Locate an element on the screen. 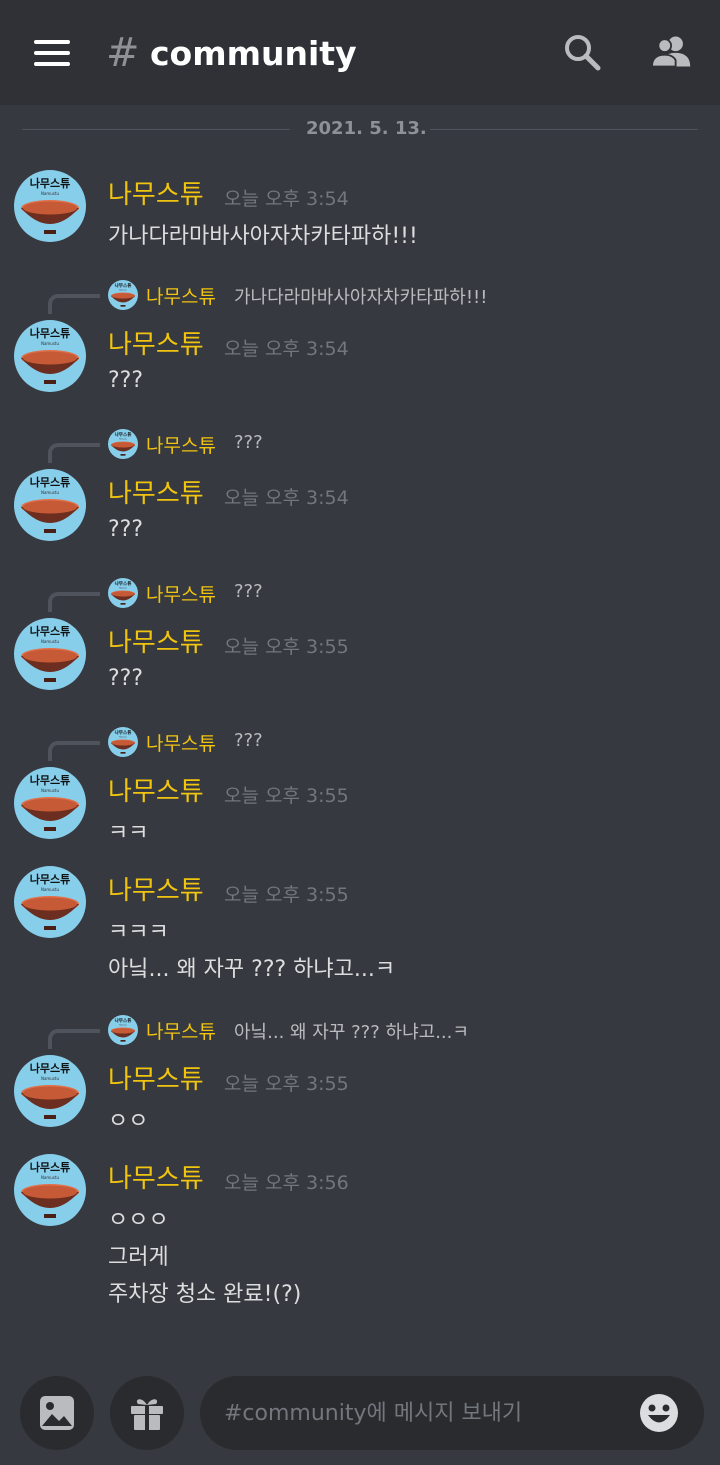  channel-hash-icon: # is located at coordinates (123, 53).